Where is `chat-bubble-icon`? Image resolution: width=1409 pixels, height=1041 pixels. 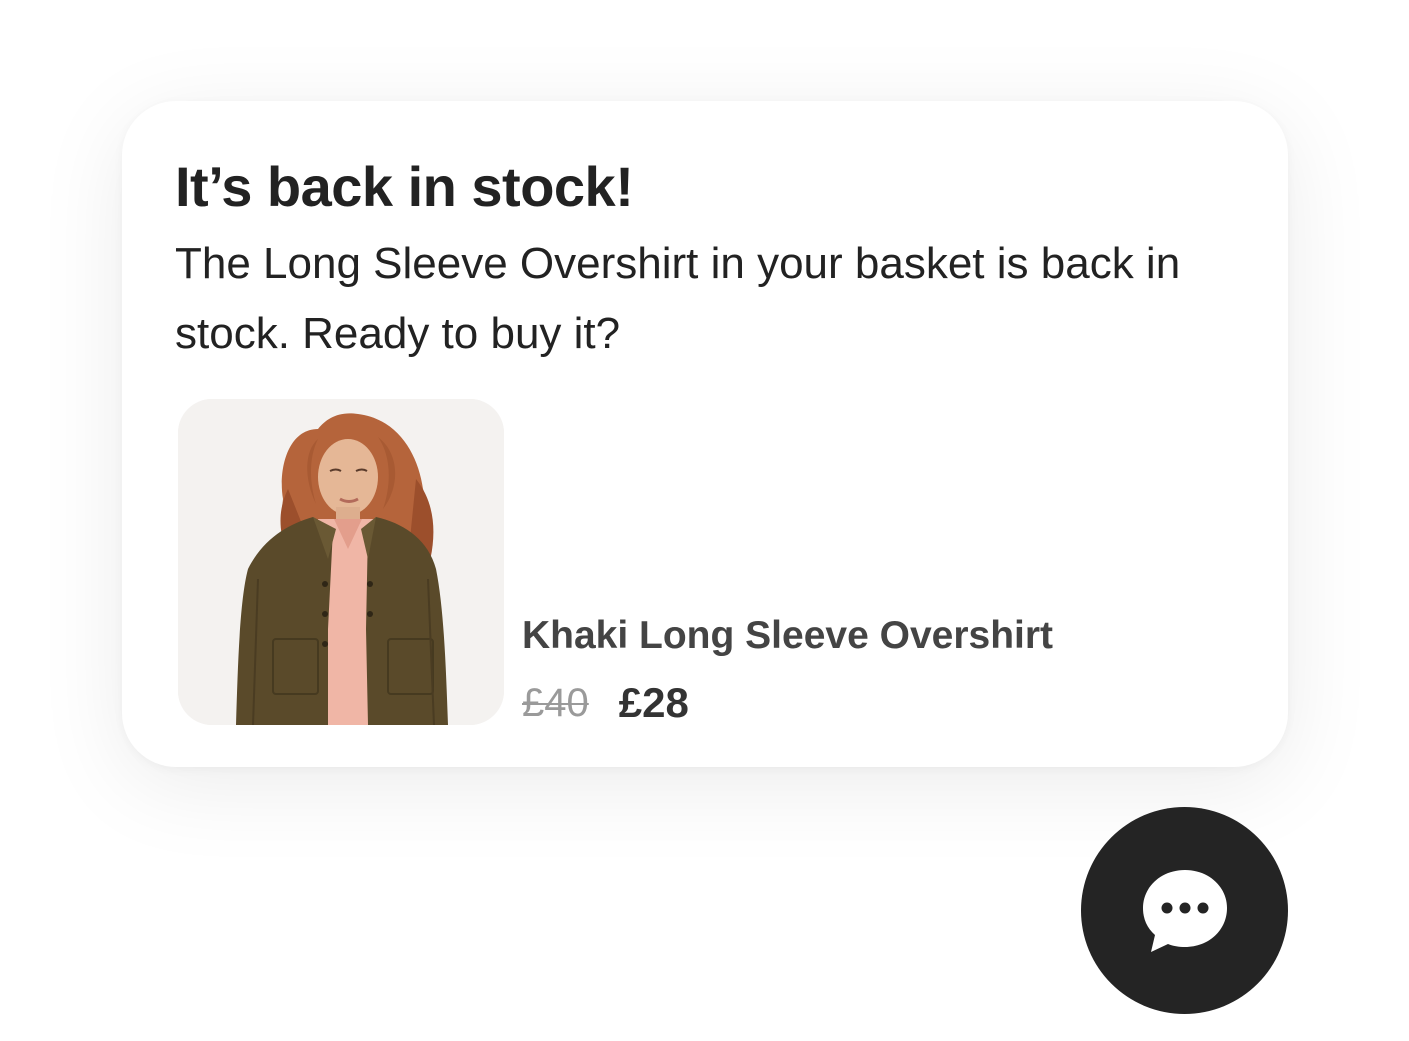
chat-bubble-icon is located at coordinates (1184, 910).